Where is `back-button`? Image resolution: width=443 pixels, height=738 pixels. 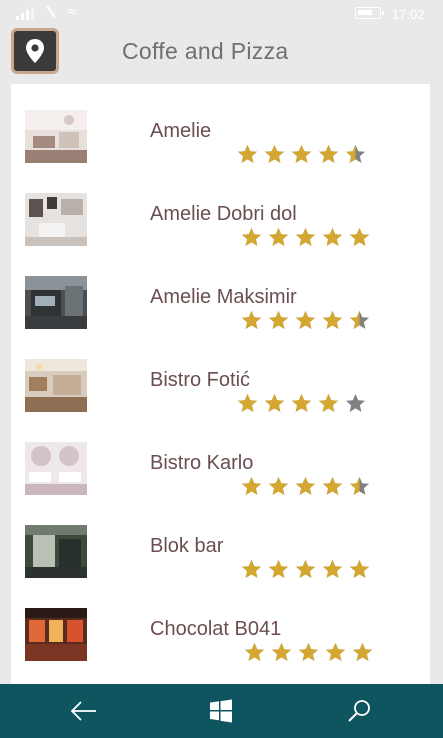
back-button is located at coordinates (84, 711).